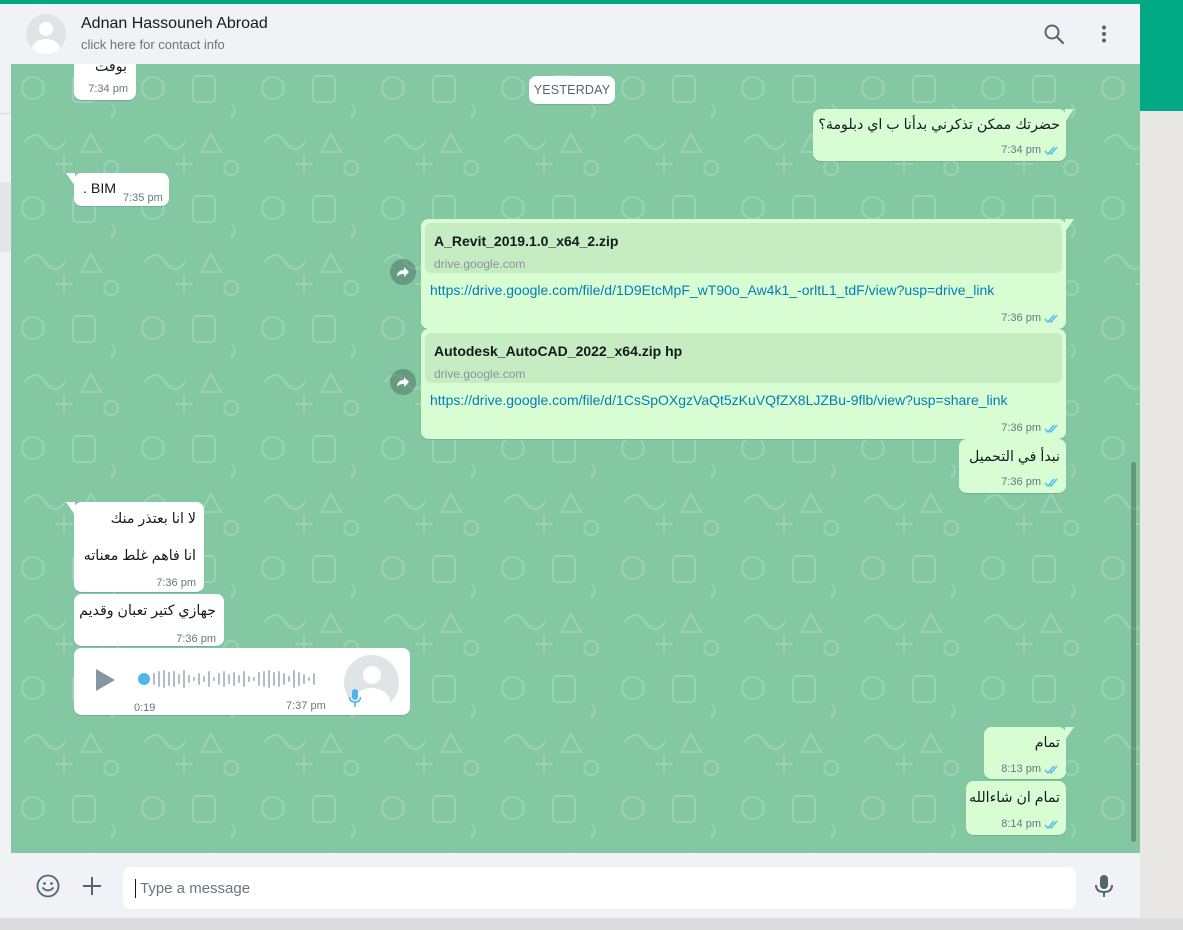 The image size is (1183, 930). I want to click on message-outgoing: تمام 8:13 pm, so click(1029, 753).